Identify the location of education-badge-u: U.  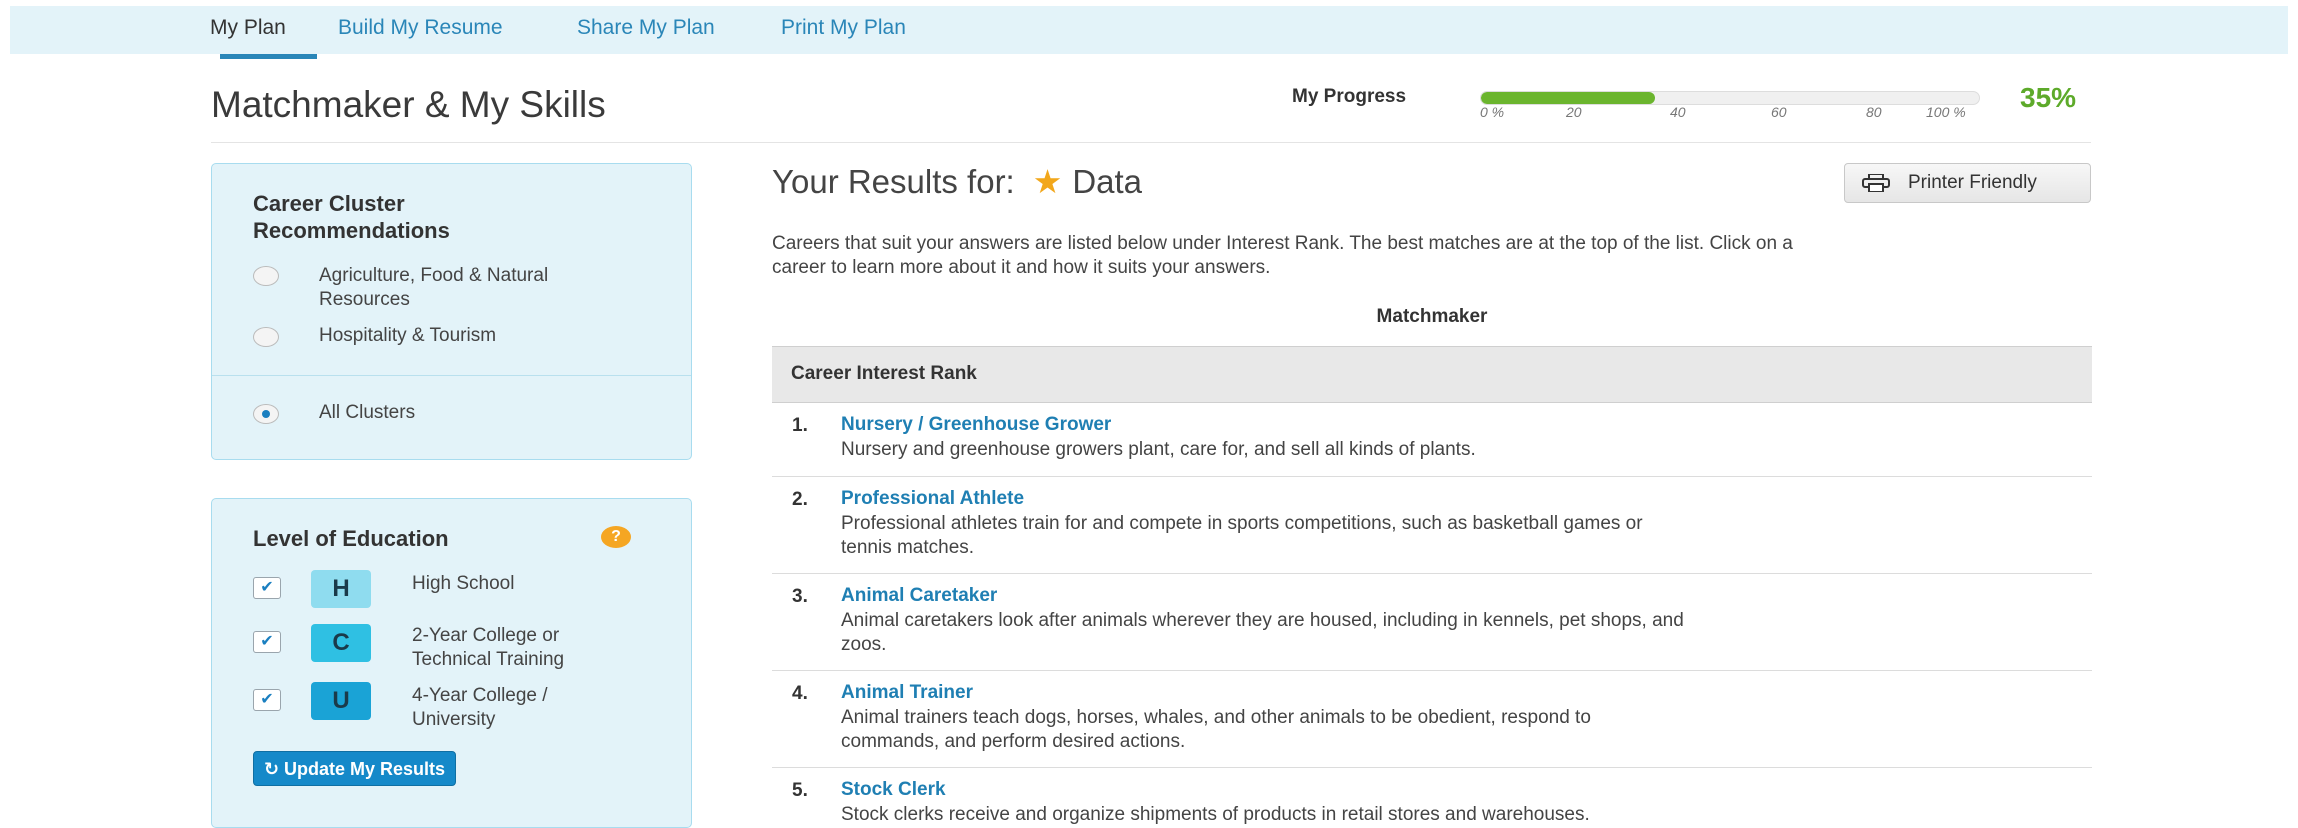
(341, 701).